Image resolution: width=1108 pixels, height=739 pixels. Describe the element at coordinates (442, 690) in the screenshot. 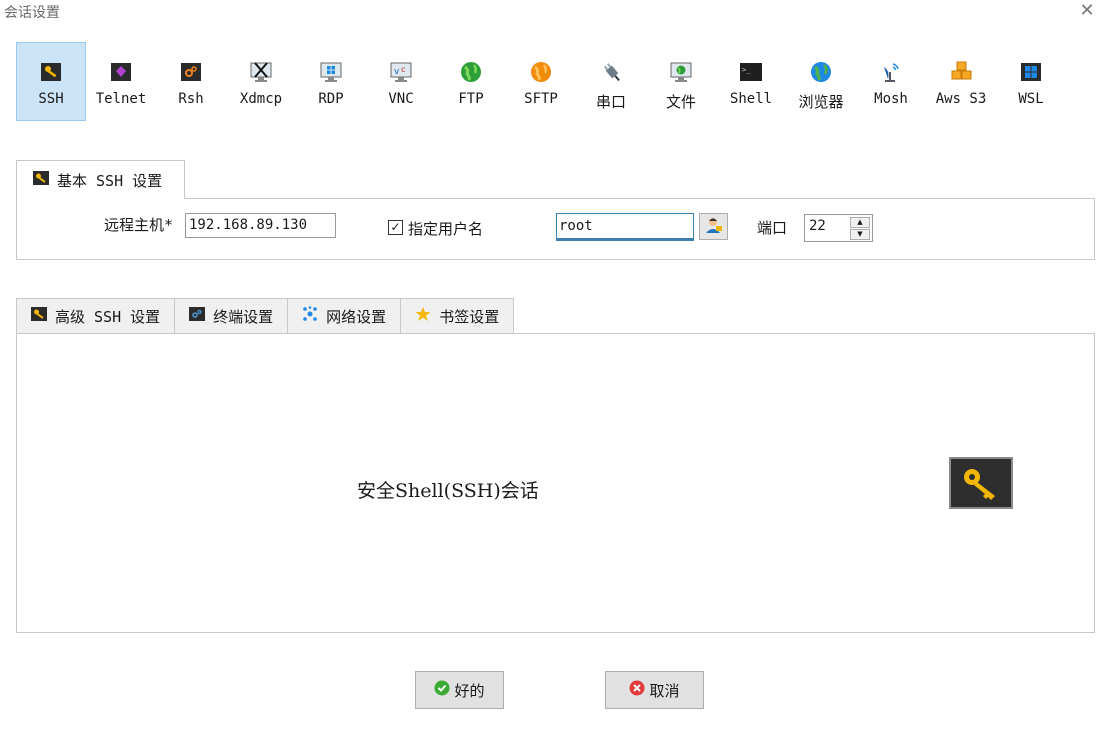

I see `check-circle-icon` at that location.